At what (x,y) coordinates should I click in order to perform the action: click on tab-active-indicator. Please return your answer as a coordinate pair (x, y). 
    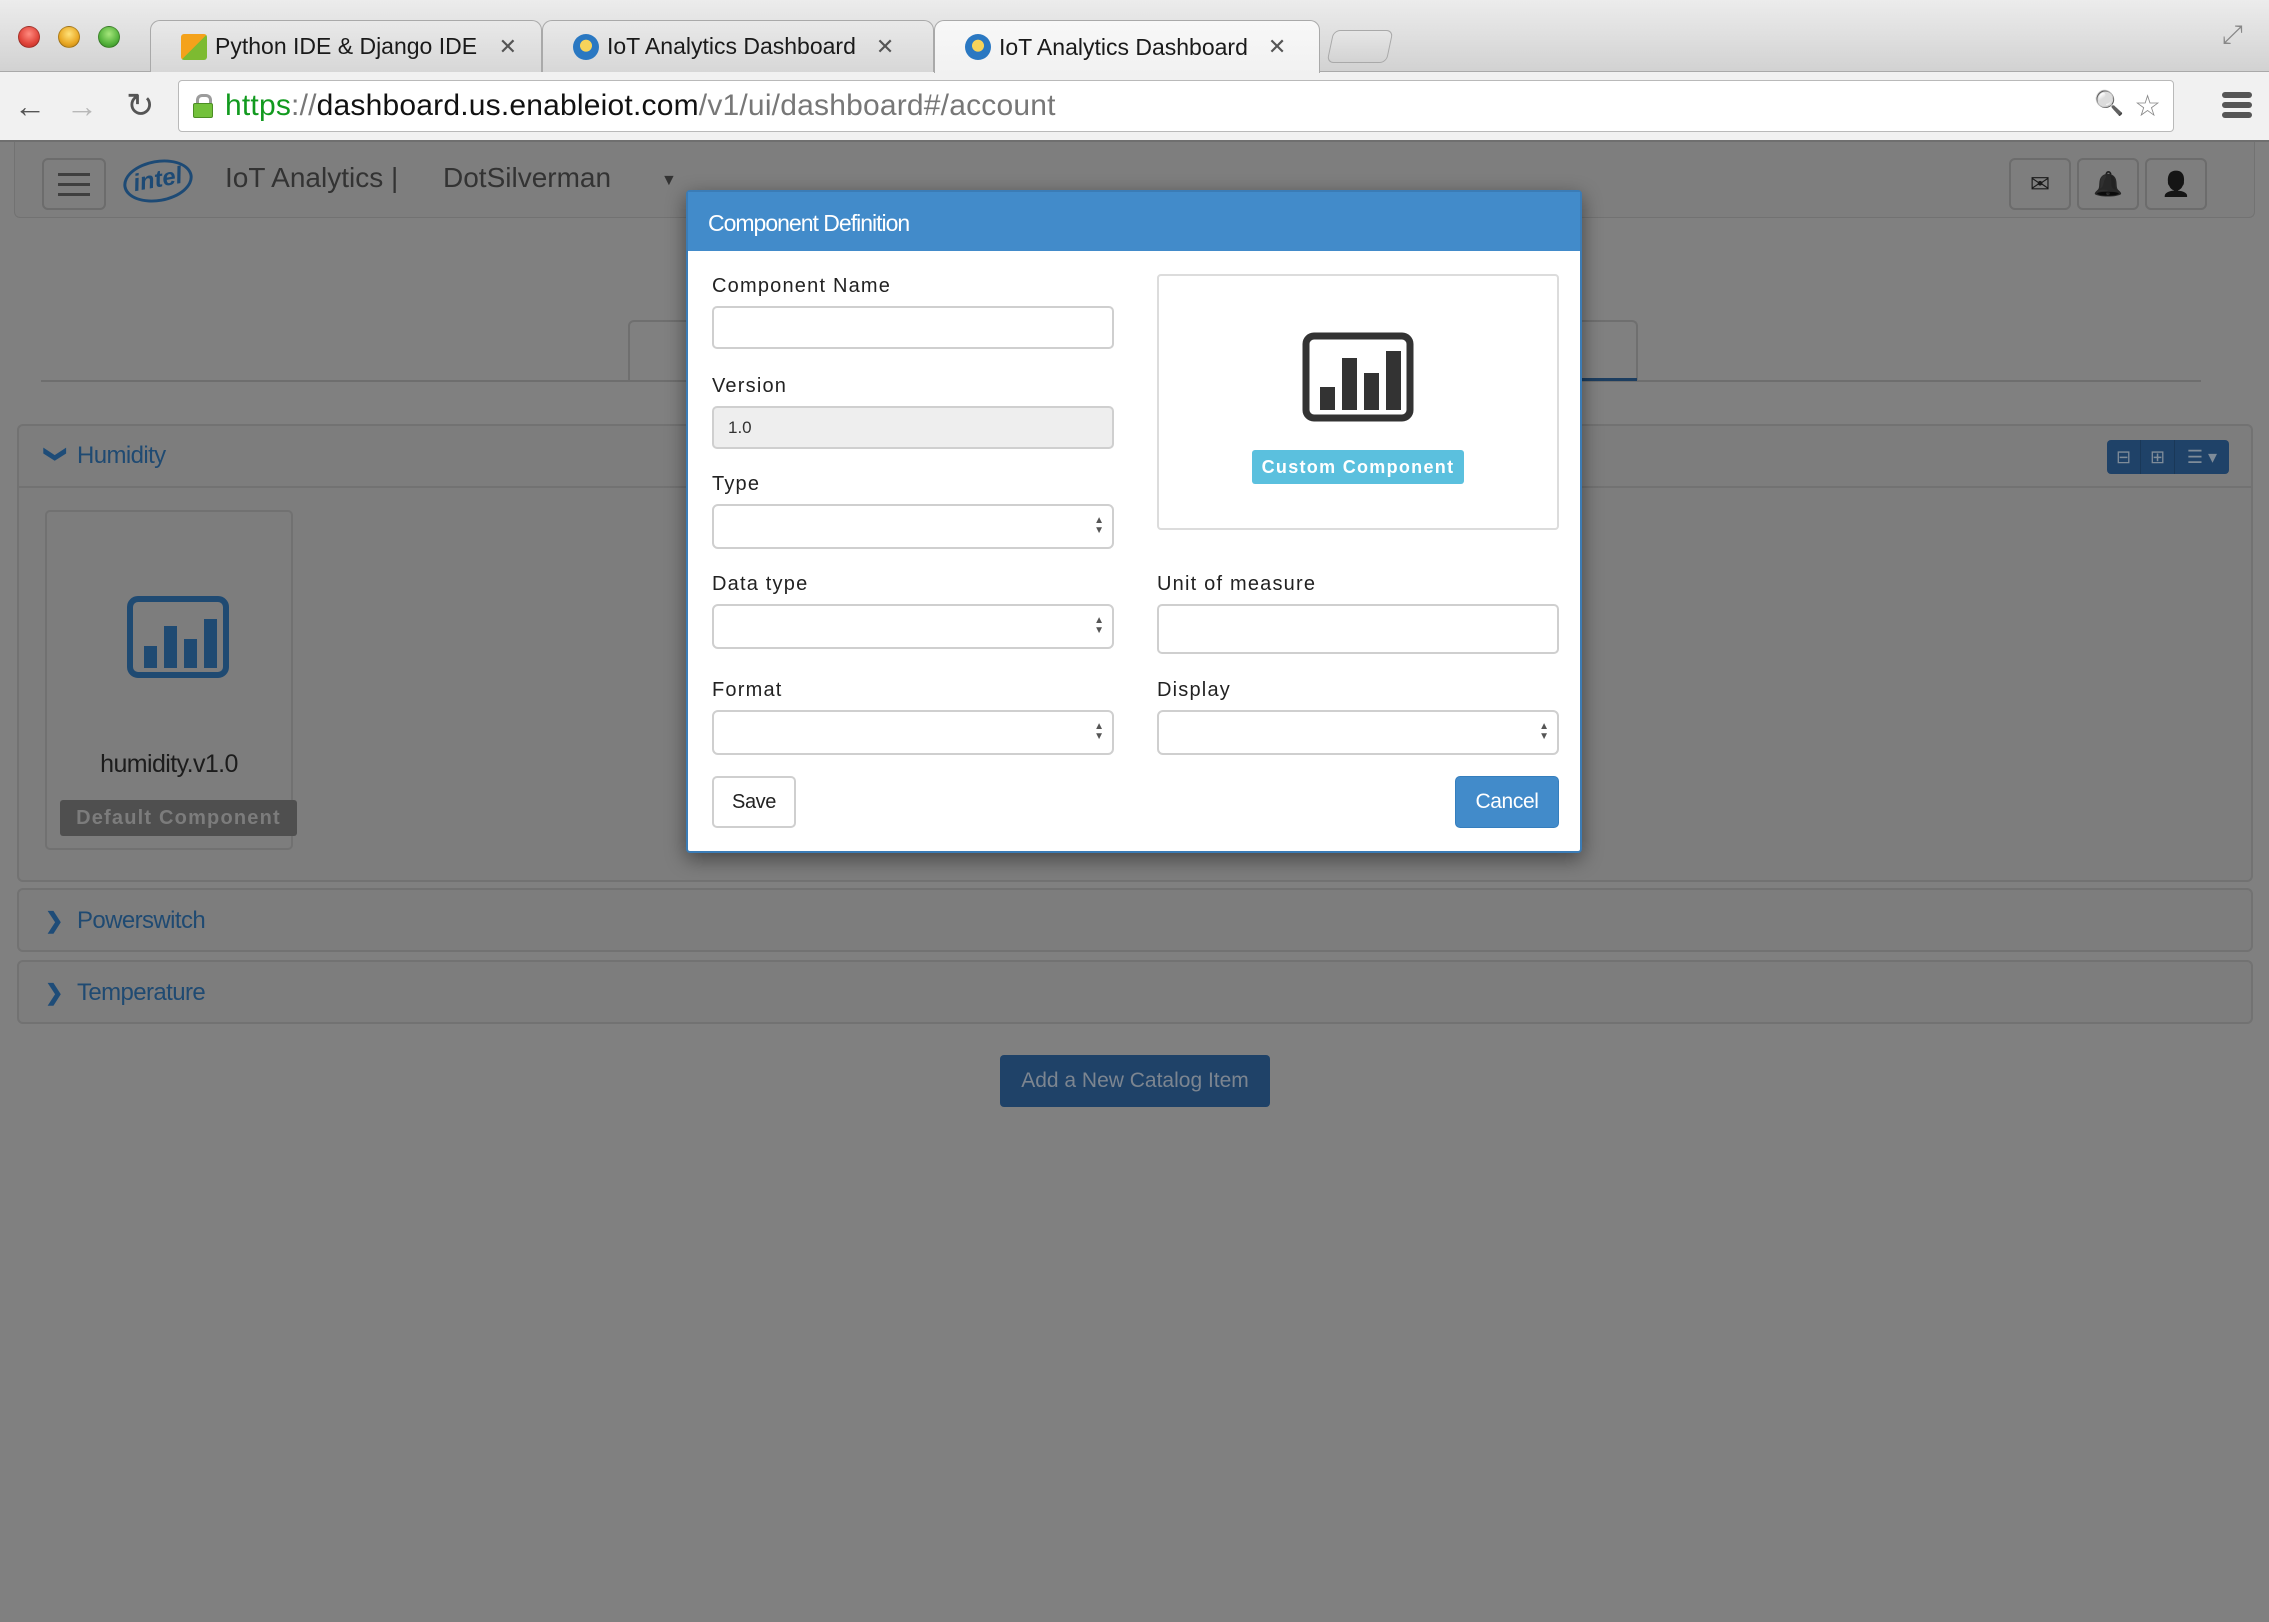
    Looking at the image, I should click on (1608, 379).